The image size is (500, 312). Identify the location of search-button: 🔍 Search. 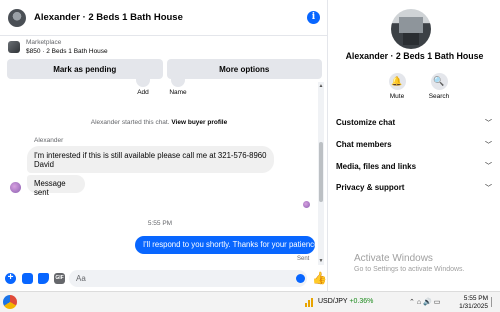
(439, 86).